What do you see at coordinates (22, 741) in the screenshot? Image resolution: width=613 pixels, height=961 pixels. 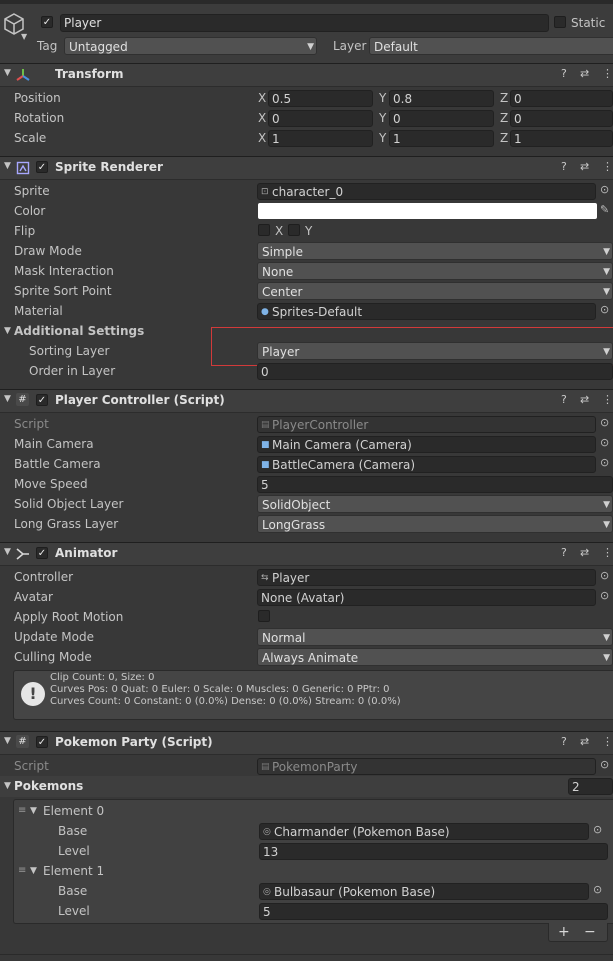 I see `script-icon: #` at bounding box center [22, 741].